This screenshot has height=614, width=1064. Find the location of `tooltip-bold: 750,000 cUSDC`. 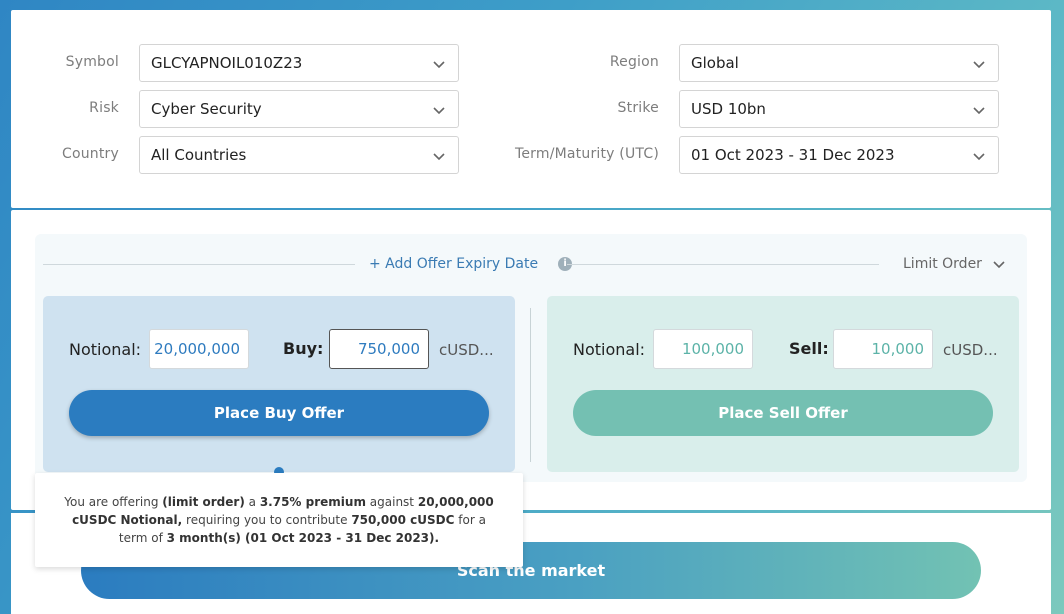

tooltip-bold: 750,000 cUSDC is located at coordinates (403, 520).